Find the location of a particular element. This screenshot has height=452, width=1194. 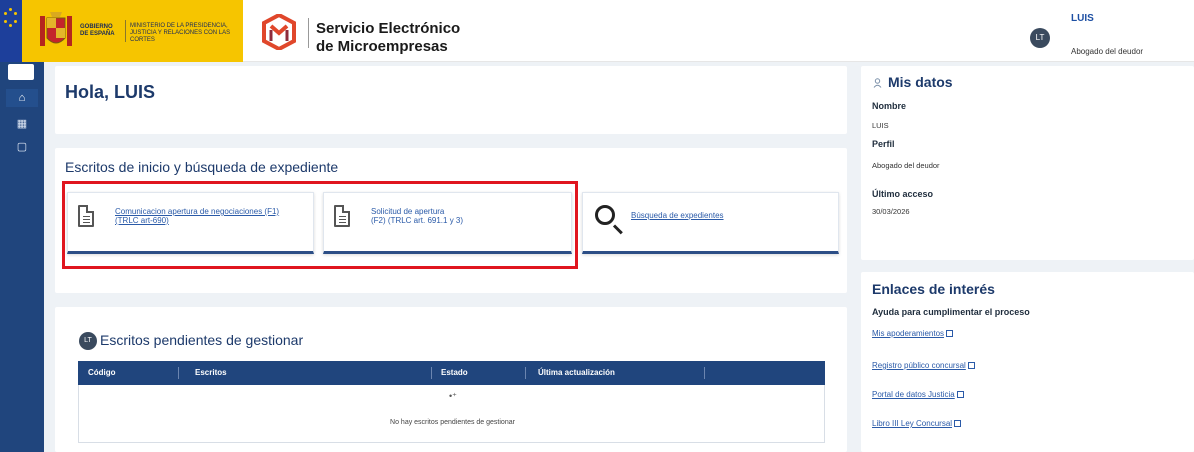

column-header-escritos: Escritos is located at coordinates (211, 373).